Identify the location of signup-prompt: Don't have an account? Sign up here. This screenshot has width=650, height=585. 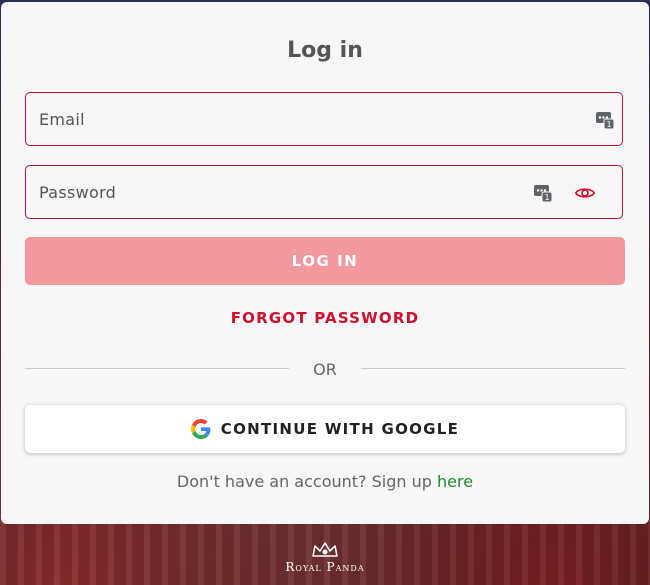
(325, 481).